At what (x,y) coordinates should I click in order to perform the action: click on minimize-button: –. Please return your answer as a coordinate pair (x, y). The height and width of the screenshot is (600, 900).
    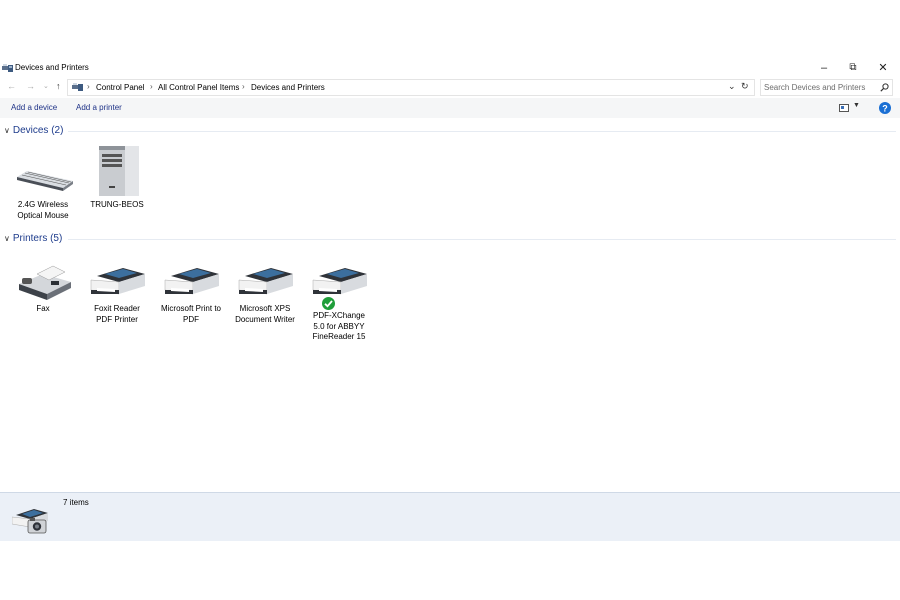
    Looking at the image, I should click on (824, 68).